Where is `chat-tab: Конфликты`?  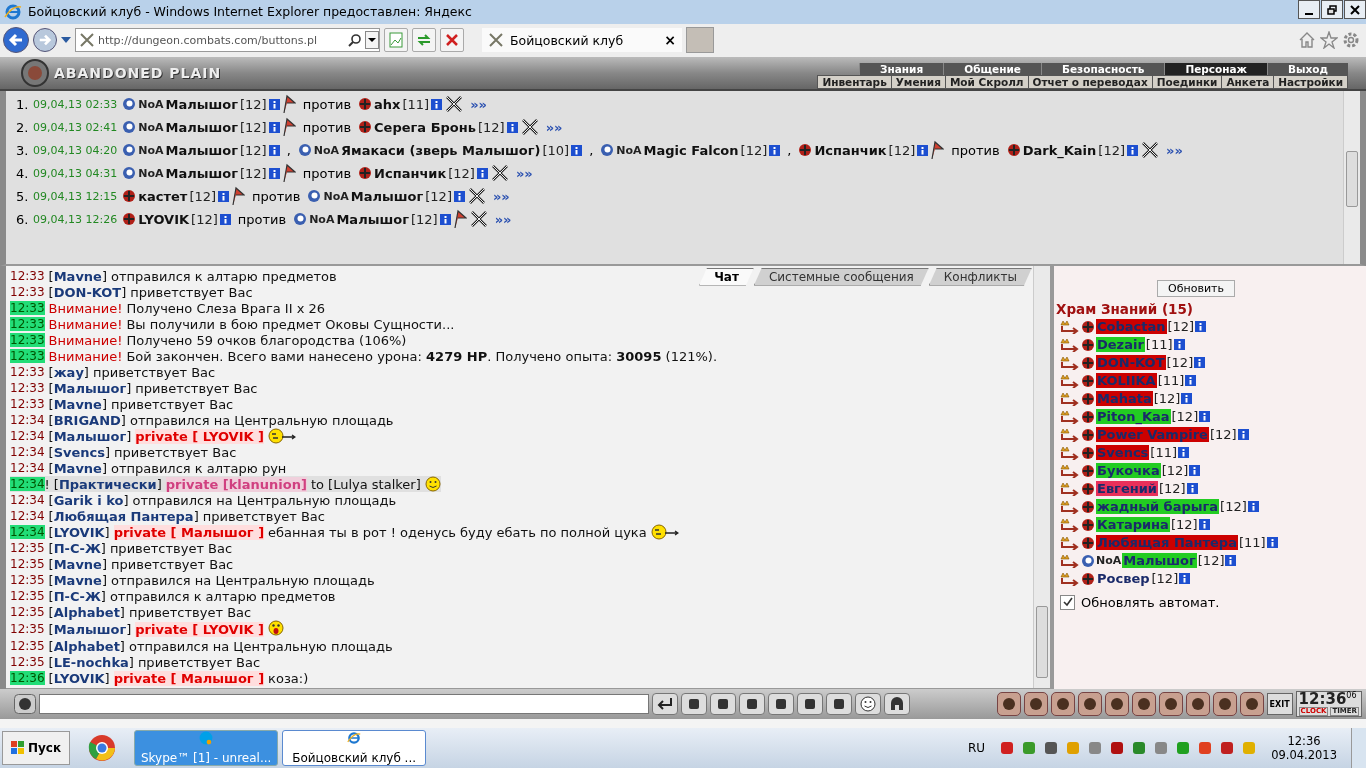 chat-tab: Конфликты is located at coordinates (980, 276).